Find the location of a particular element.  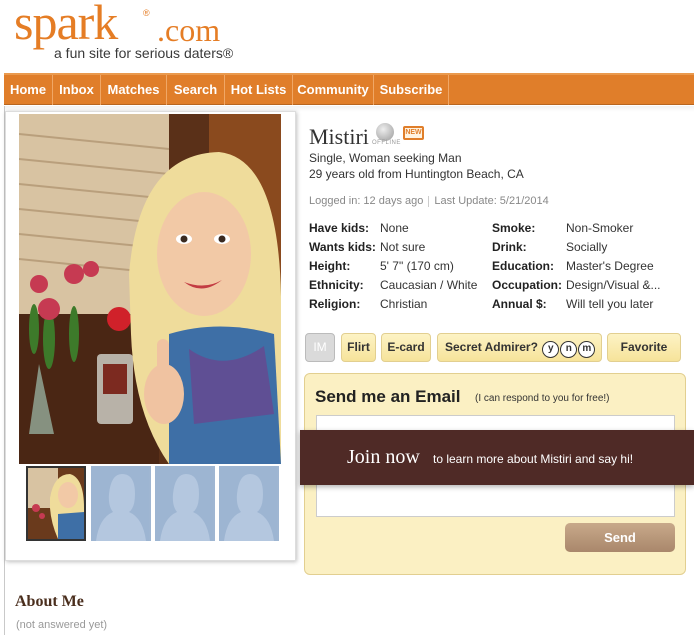

detail-value-education: Master's Degree is located at coordinates (610, 266).